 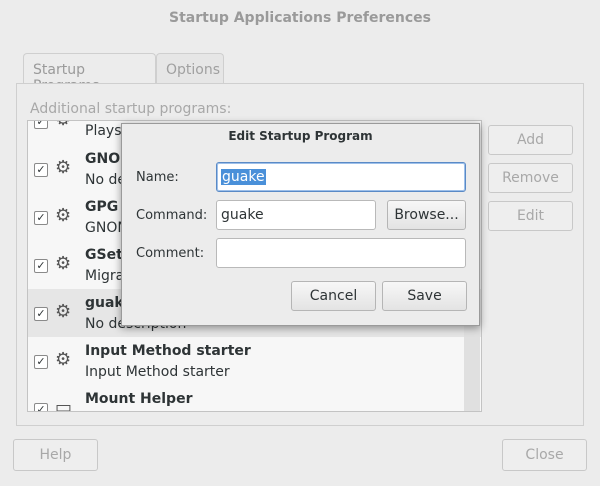 What do you see at coordinates (168, 351) in the screenshot?
I see `program-name: Input Method starter` at bounding box center [168, 351].